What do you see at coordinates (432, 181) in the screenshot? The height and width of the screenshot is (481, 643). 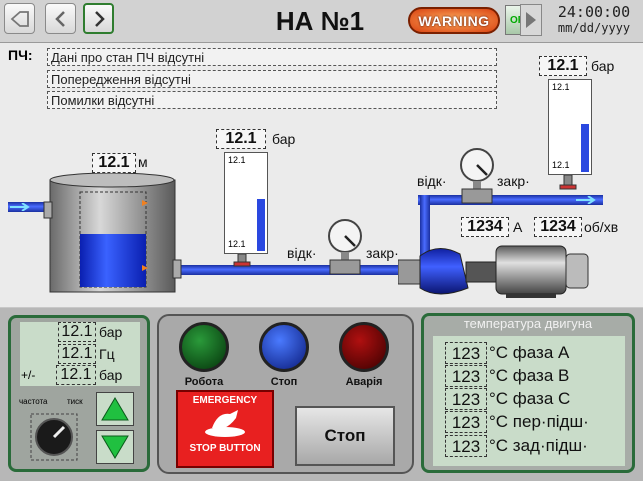 I see `valve-right-open-label: відк·` at bounding box center [432, 181].